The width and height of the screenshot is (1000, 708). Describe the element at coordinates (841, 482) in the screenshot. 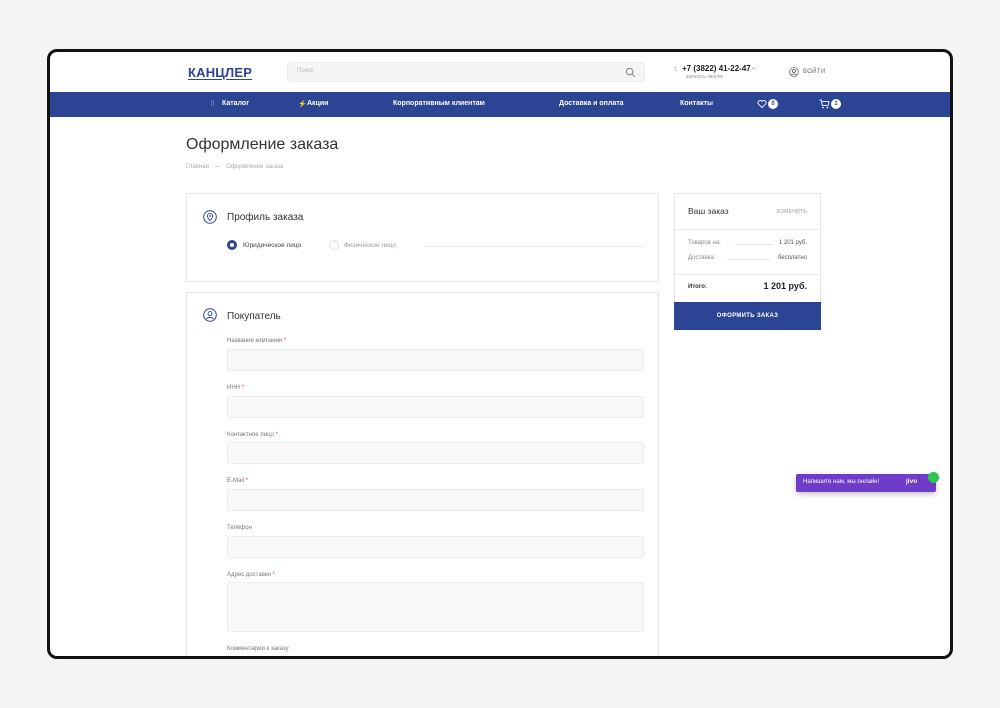

I see `chat-text: Напишите нам, мы онлайн!` at that location.